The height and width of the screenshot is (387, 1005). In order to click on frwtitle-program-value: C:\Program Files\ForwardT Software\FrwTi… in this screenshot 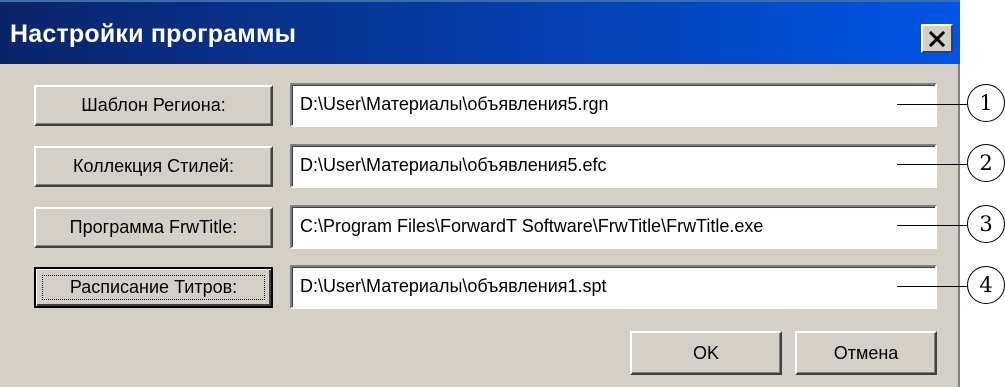, I will do `click(532, 226)`.